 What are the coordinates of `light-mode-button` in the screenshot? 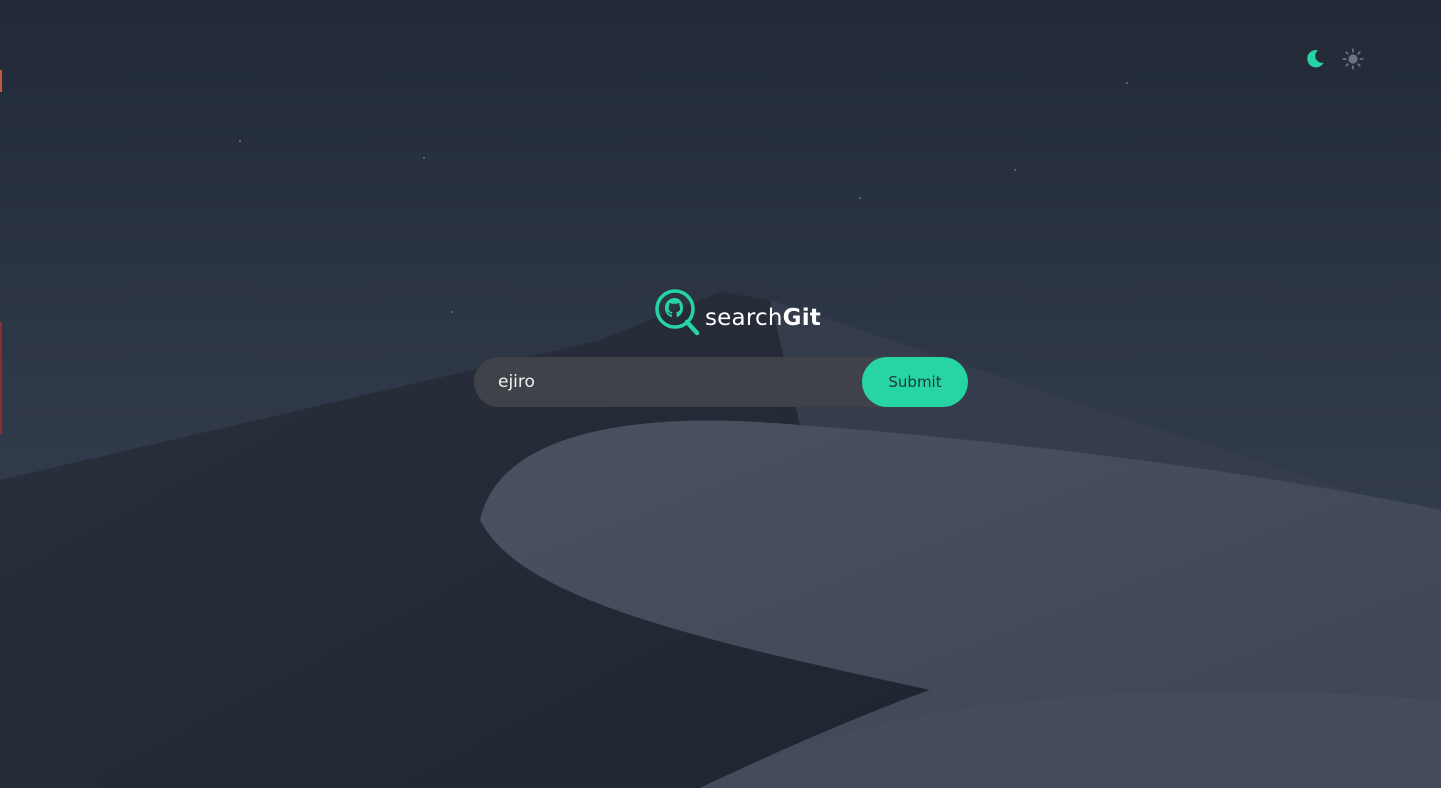 It's located at (1353, 59).